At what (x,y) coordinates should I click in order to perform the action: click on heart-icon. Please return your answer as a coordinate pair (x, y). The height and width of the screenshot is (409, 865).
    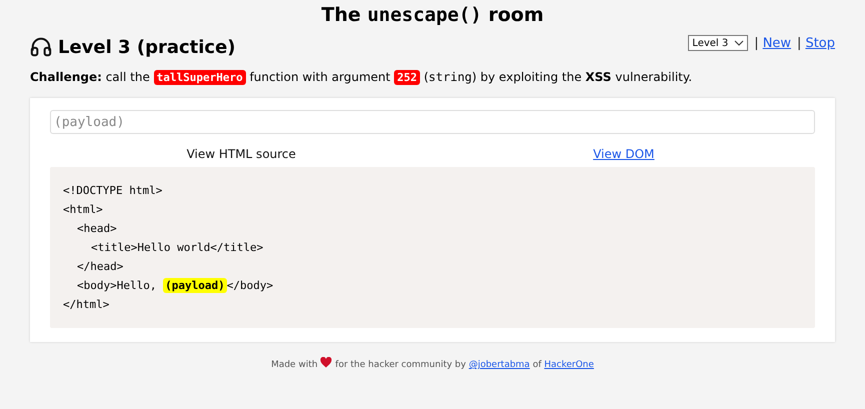
    Looking at the image, I should click on (326, 362).